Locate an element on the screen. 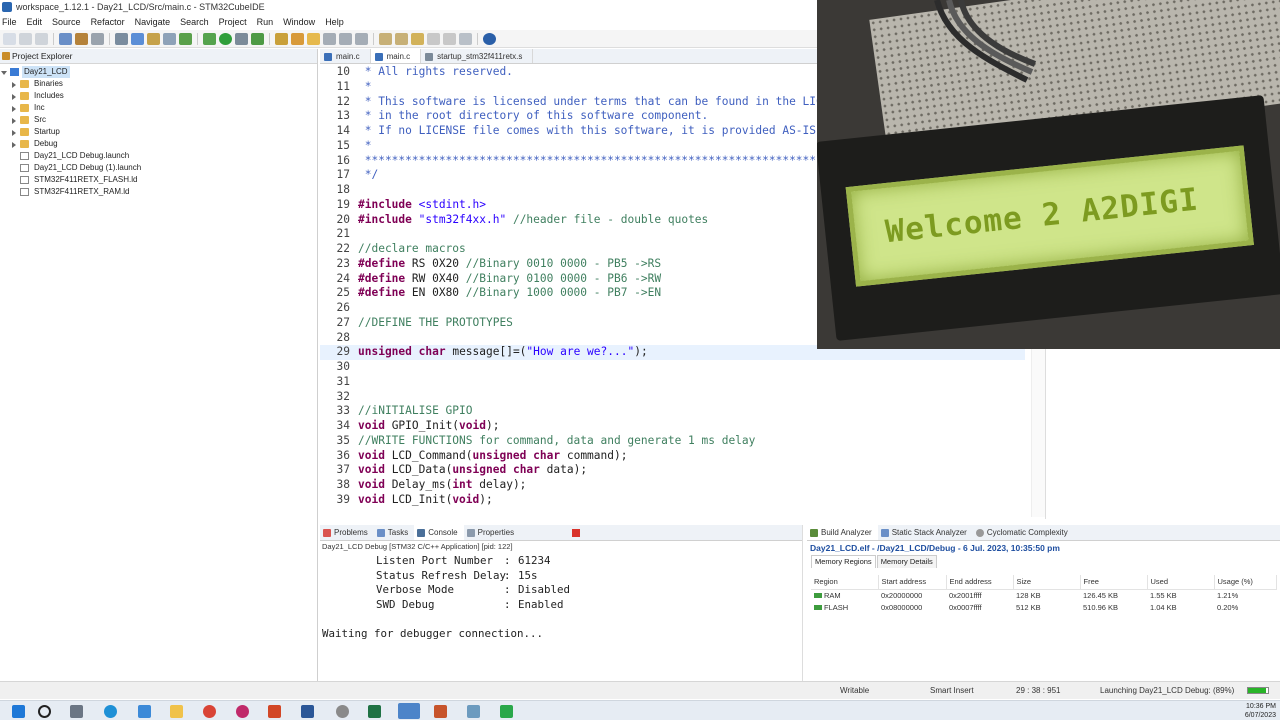  excel-icon is located at coordinates (374, 711).